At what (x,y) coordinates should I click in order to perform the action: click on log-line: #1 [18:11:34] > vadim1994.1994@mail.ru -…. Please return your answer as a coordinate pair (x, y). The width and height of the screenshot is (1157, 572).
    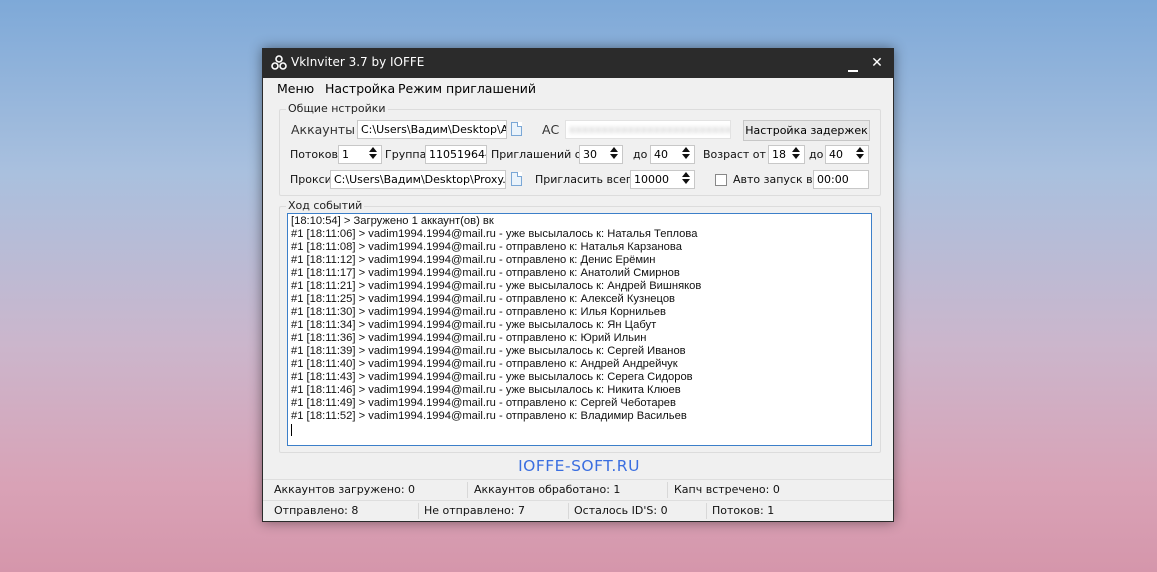
    Looking at the image, I should click on (474, 325).